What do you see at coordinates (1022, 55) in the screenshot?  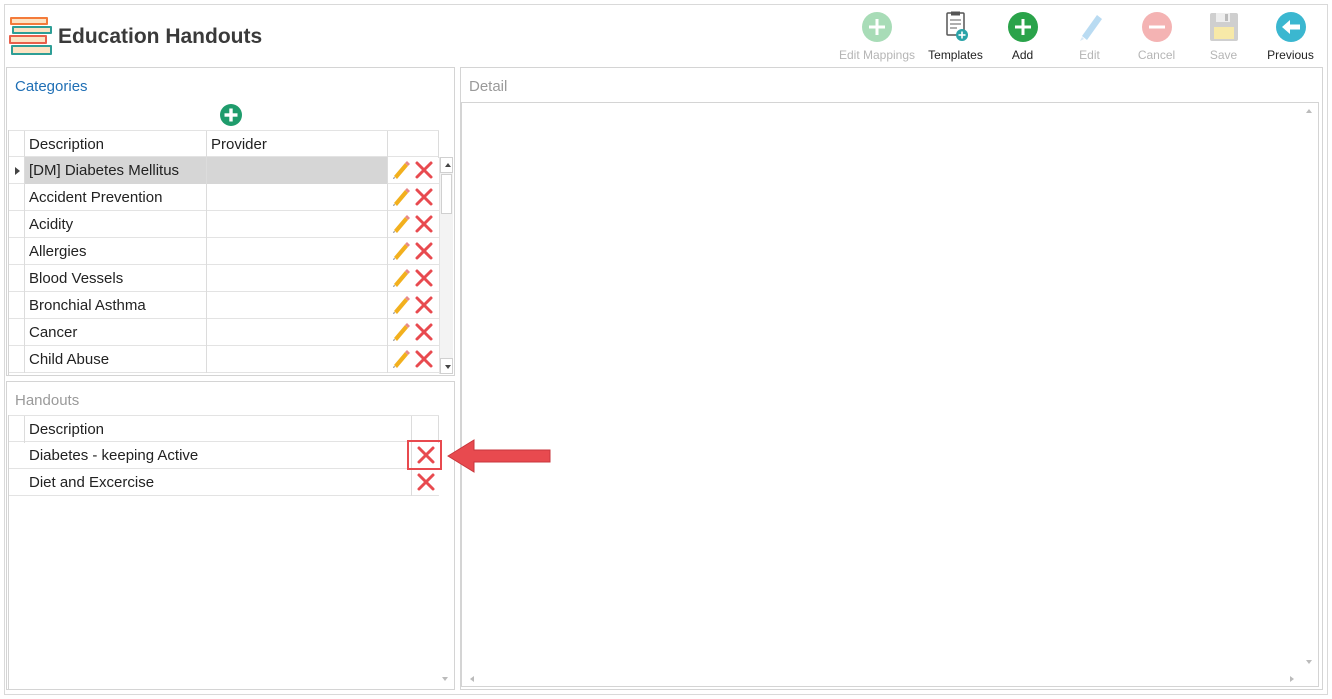 I see `add-label: Add` at bounding box center [1022, 55].